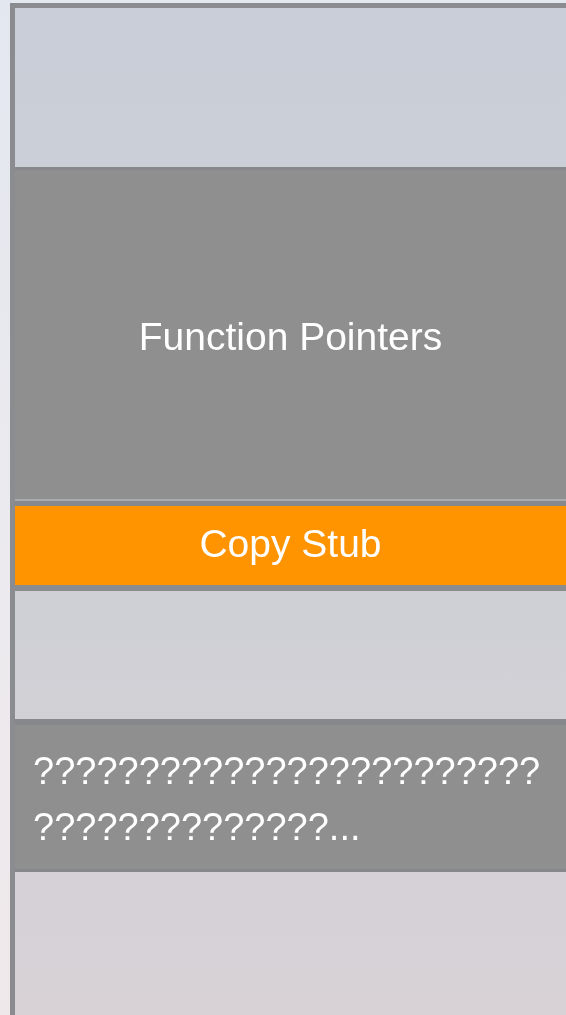  What do you see at coordinates (290, 337) in the screenshot?
I see `panel-title: Function Pointers` at bounding box center [290, 337].